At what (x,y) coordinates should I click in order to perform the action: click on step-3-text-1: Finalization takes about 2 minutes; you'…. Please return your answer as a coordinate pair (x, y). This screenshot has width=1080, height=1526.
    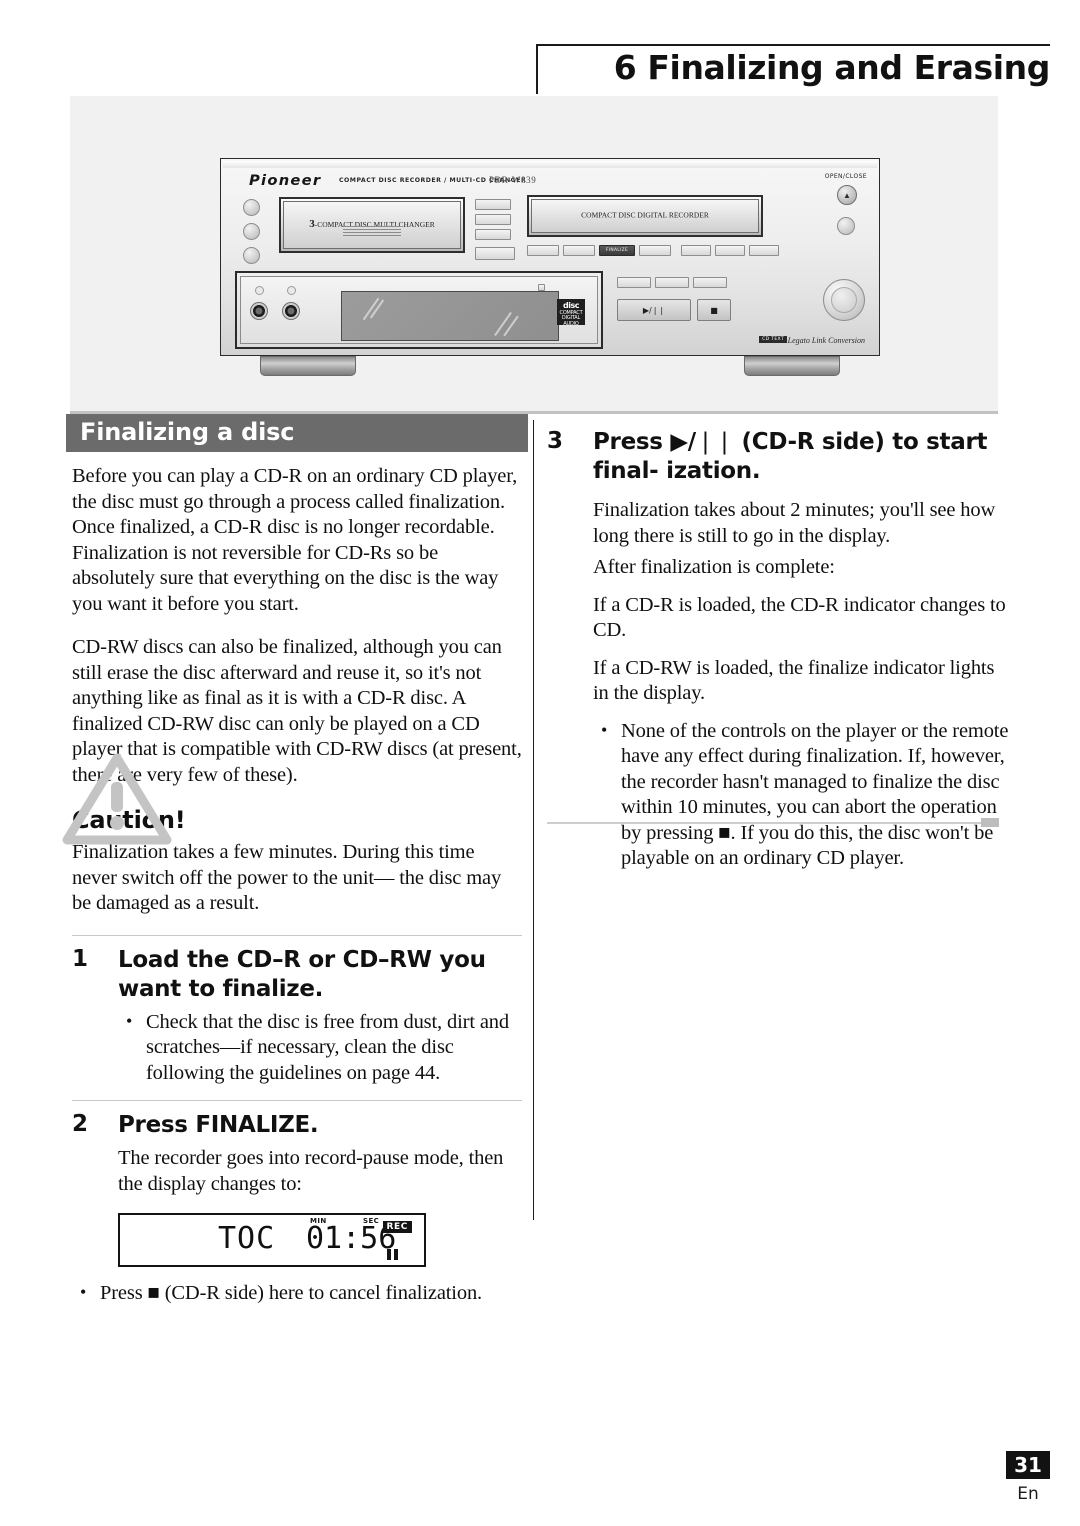
    Looking at the image, I should click on (794, 523).